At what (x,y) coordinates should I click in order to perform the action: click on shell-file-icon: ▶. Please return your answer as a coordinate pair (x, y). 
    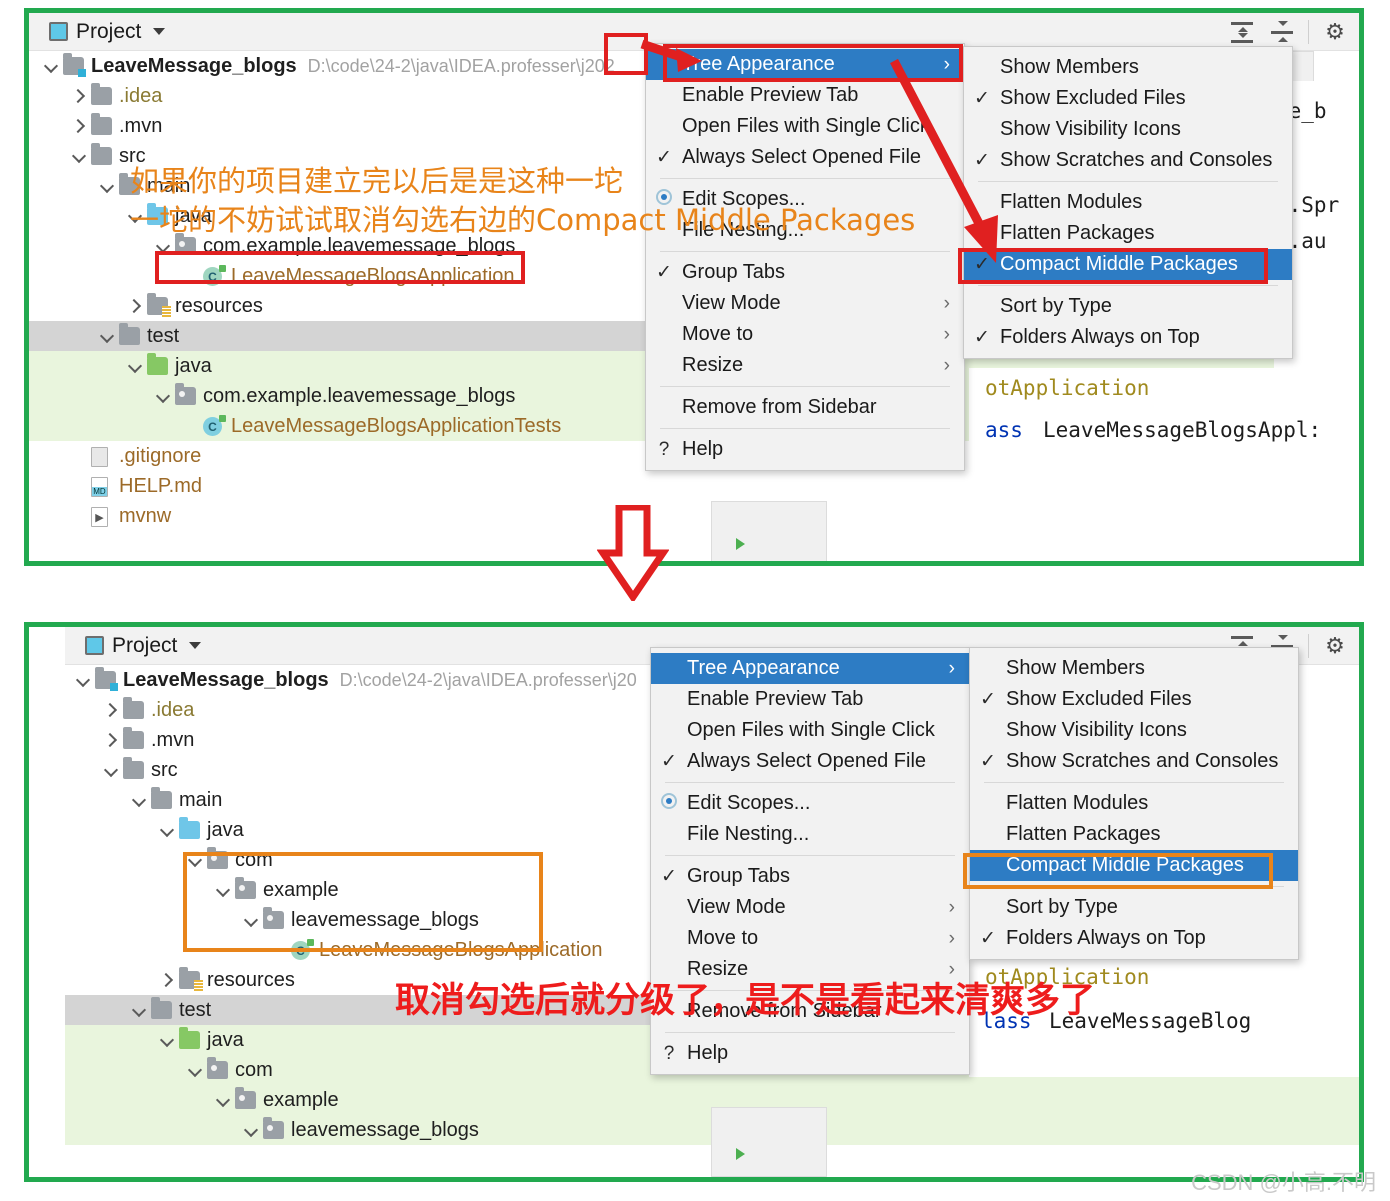
    Looking at the image, I should click on (99, 517).